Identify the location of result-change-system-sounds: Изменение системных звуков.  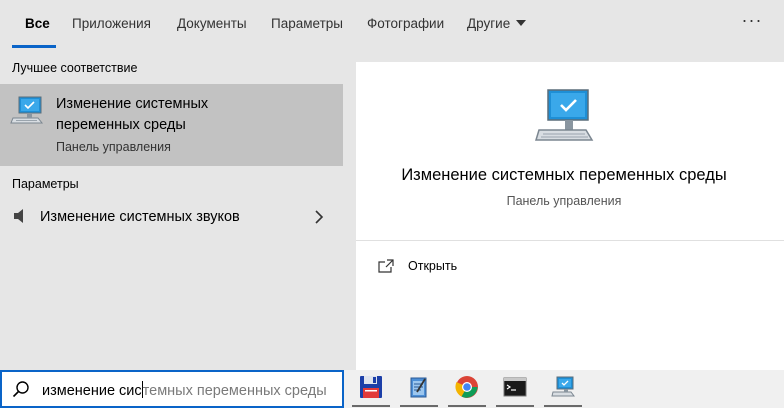
(171, 217).